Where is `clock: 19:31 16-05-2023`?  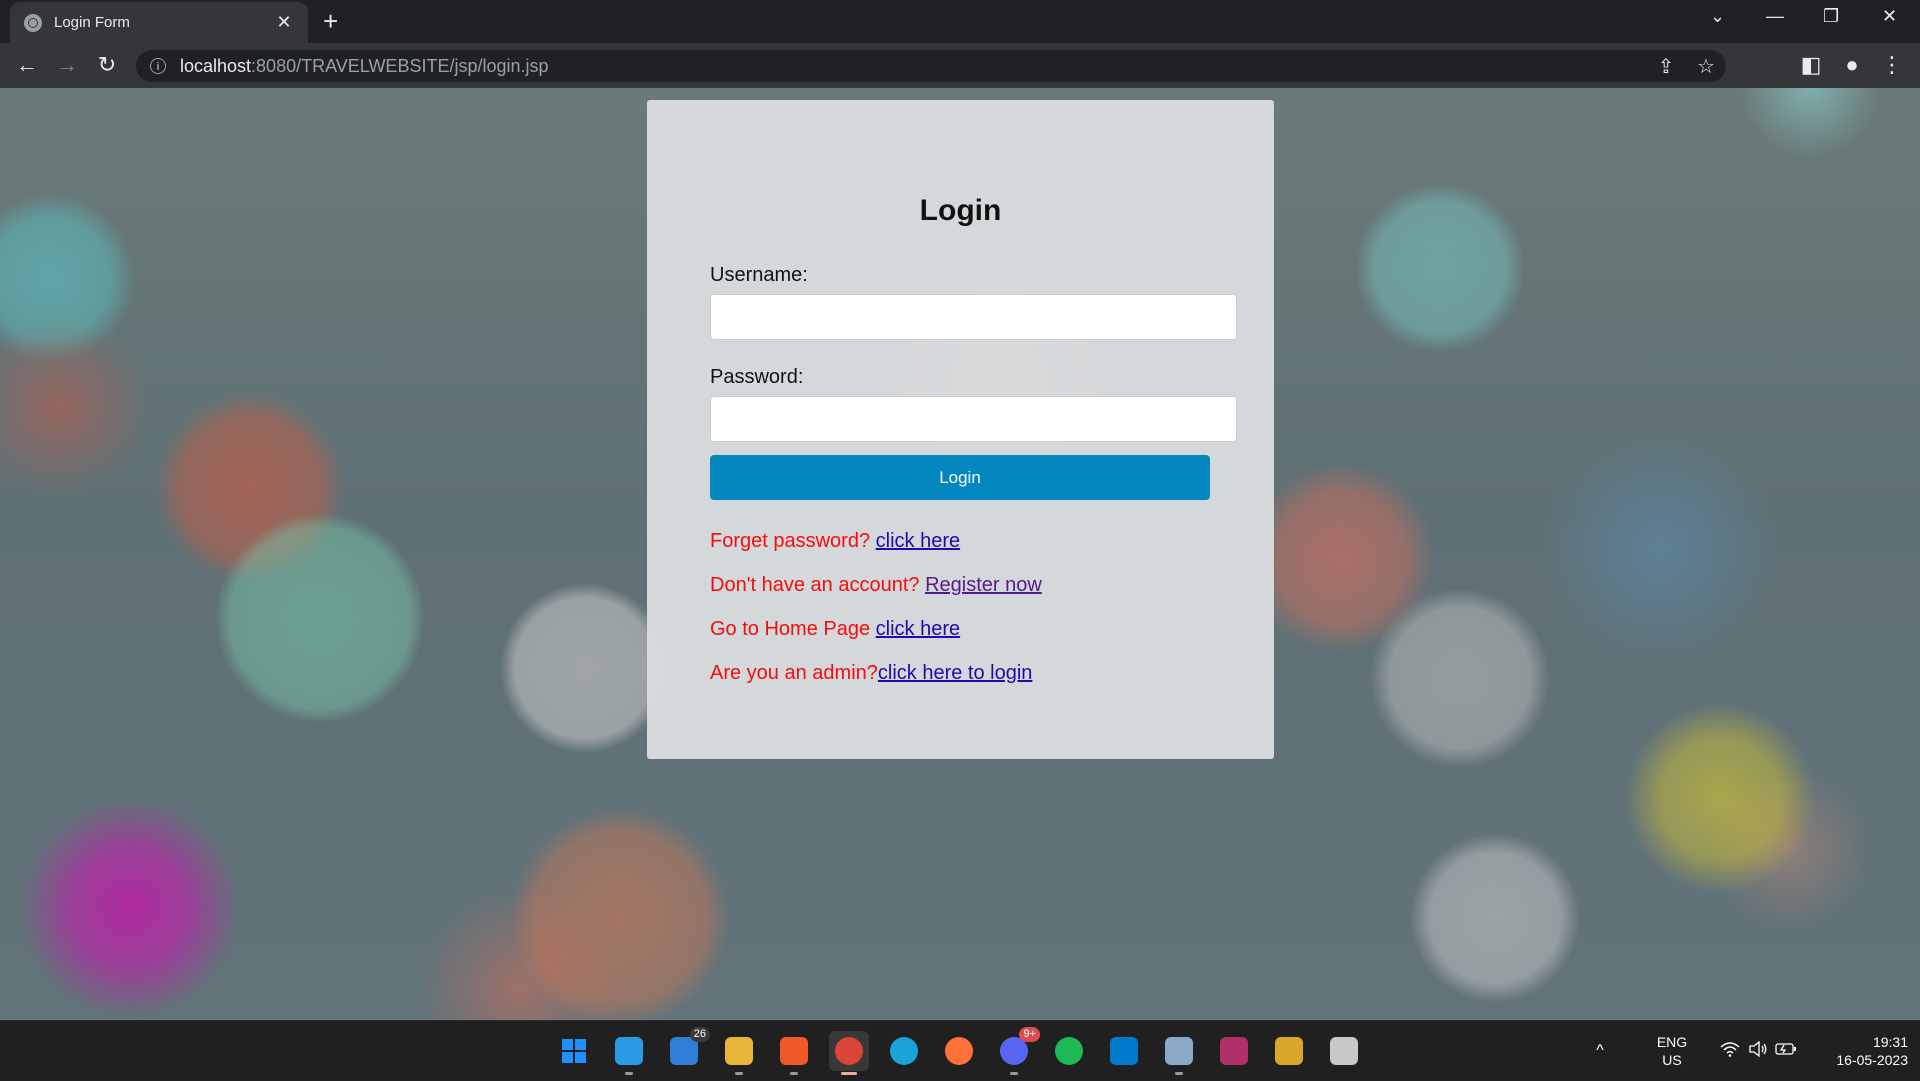 clock: 19:31 16-05-2023 is located at coordinates (1863, 1051).